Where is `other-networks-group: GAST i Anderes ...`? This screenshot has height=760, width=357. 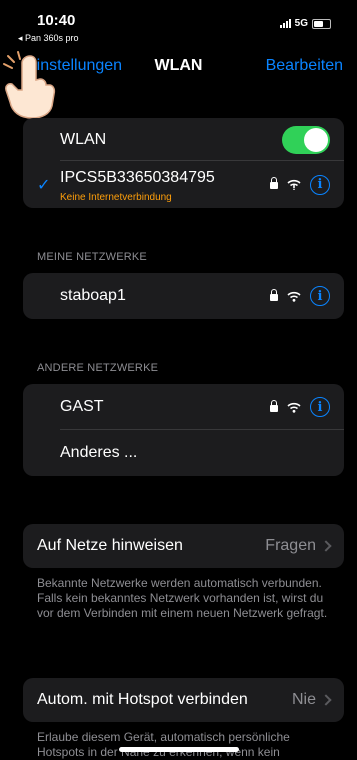 other-networks-group: GAST i Anderes ... is located at coordinates (183, 430).